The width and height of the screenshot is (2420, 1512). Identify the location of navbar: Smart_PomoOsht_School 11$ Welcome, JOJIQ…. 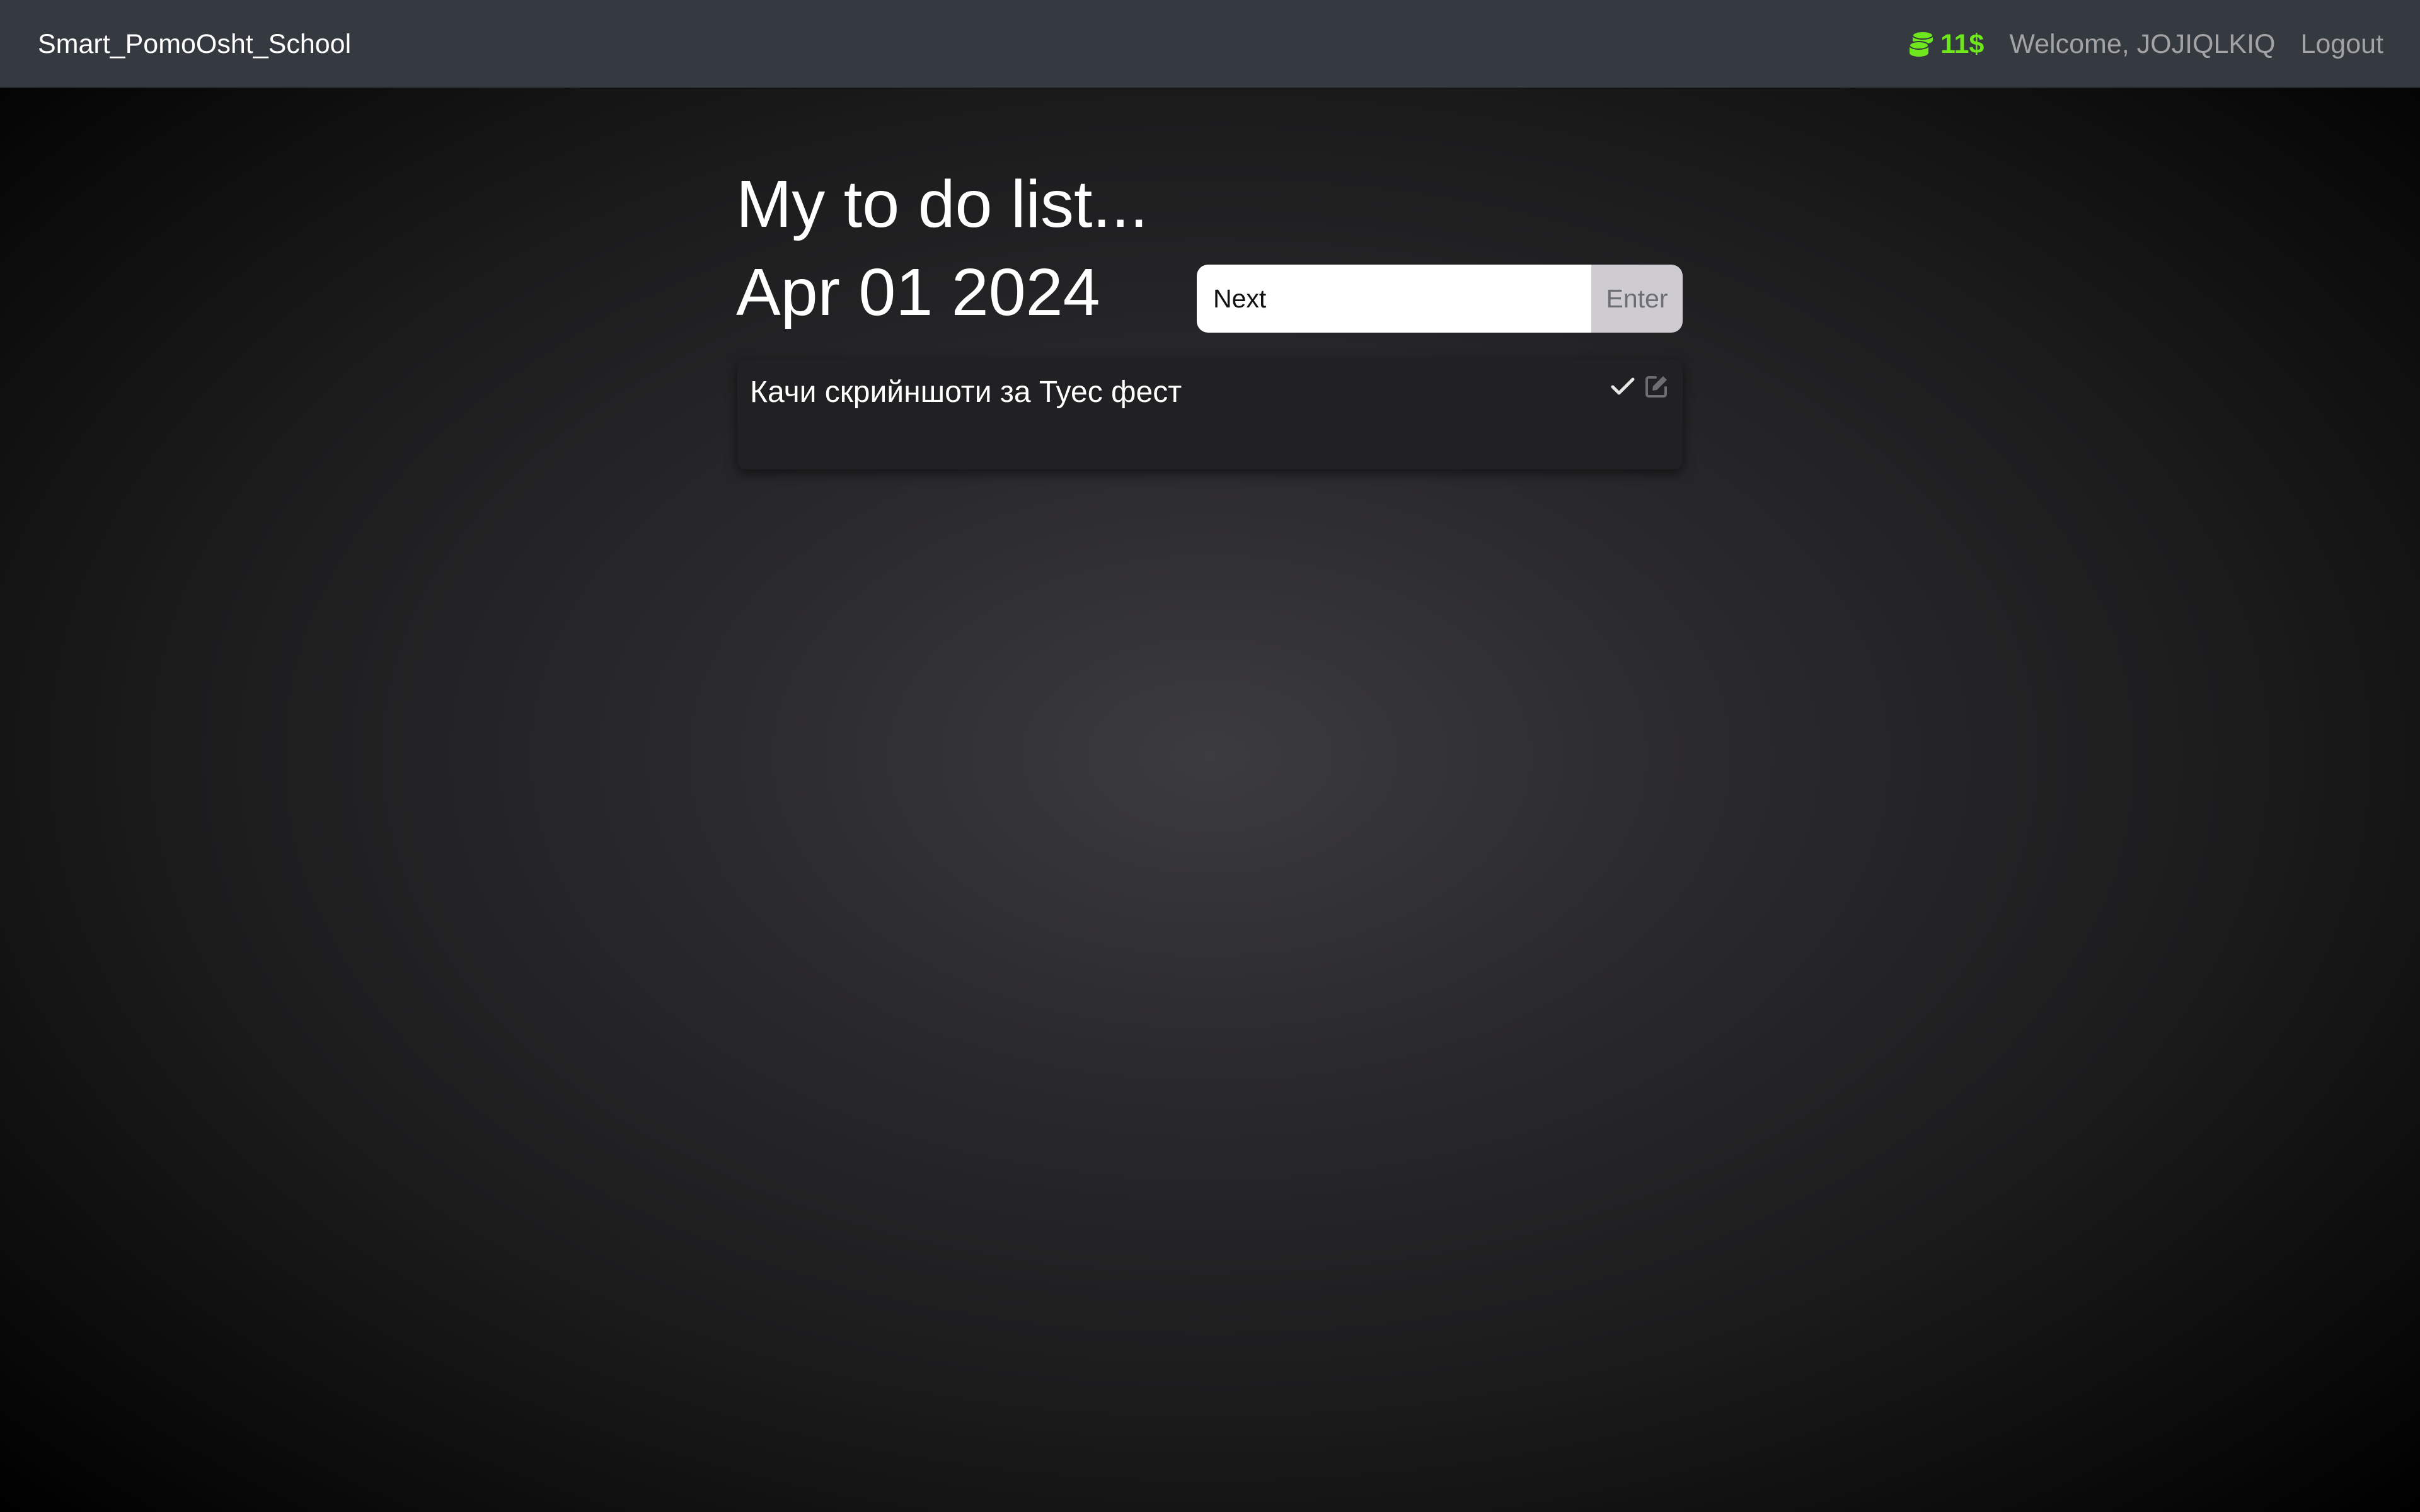
(1210, 44).